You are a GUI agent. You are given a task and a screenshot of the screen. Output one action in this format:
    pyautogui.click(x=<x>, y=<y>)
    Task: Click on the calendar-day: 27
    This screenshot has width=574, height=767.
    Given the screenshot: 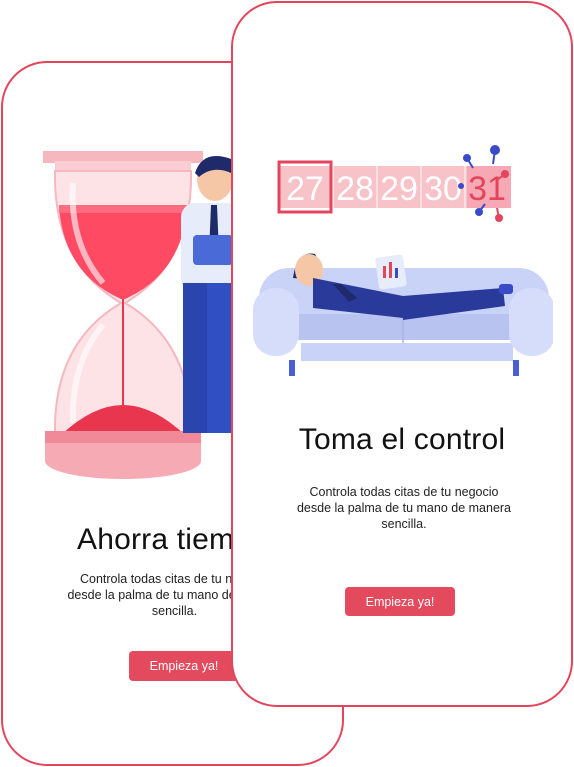 What is the action you would take?
    pyautogui.click(x=305, y=189)
    